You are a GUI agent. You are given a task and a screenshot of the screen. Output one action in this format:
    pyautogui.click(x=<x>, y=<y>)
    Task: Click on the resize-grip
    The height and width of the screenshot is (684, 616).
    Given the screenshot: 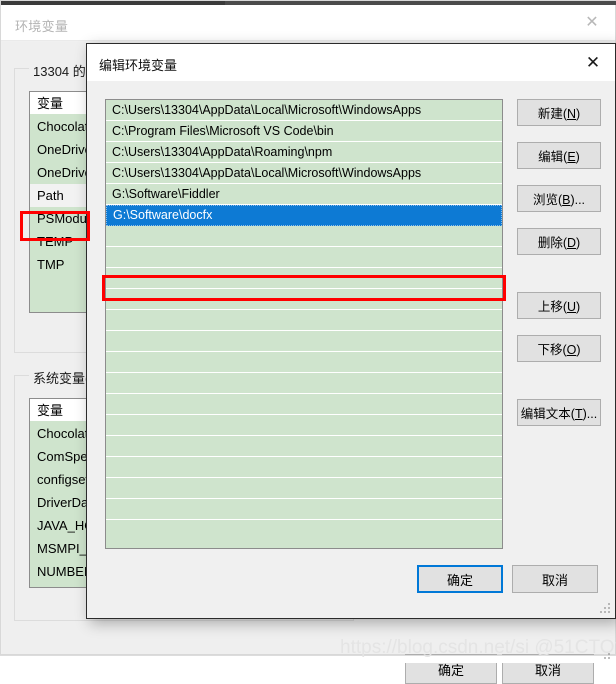 What is the action you would take?
    pyautogui.click(x=606, y=609)
    